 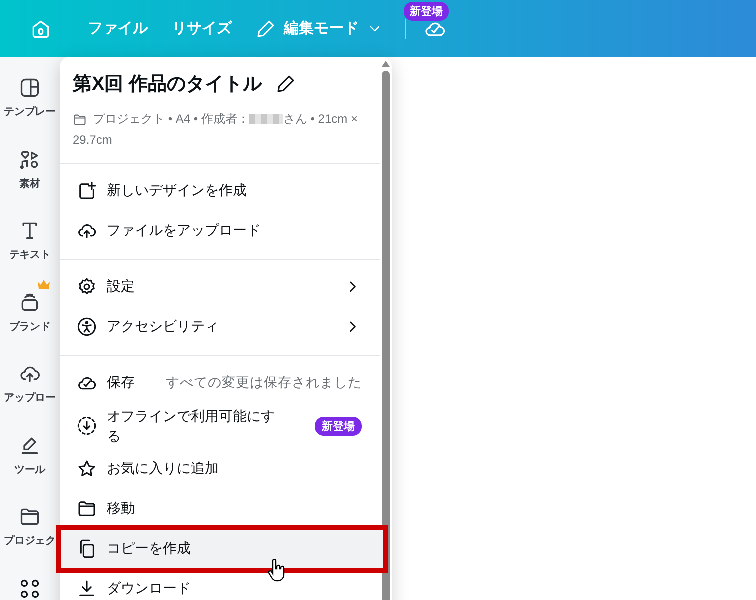 What do you see at coordinates (167, 85) in the screenshot?
I see `design-title: 第X回 作品のタイトル` at bounding box center [167, 85].